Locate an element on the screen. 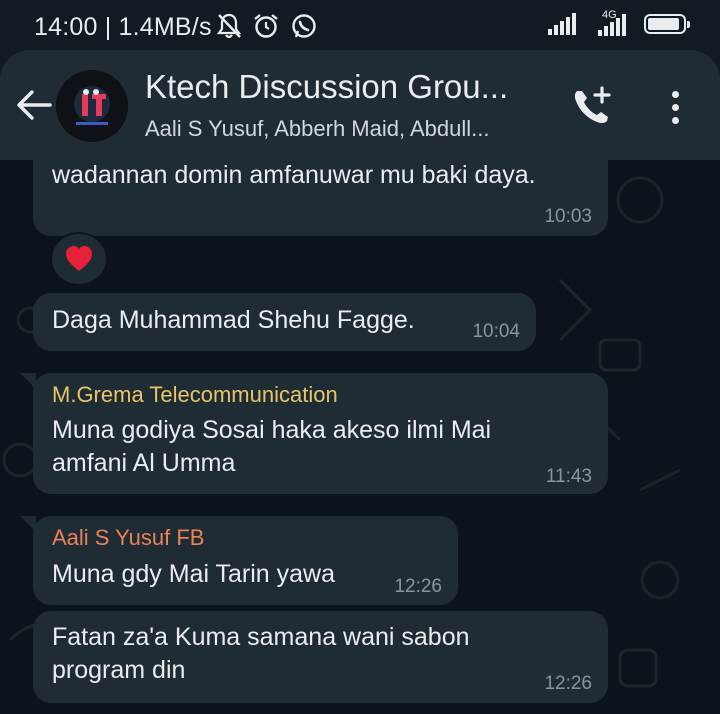  signal-4g-icon is located at coordinates (612, 25).